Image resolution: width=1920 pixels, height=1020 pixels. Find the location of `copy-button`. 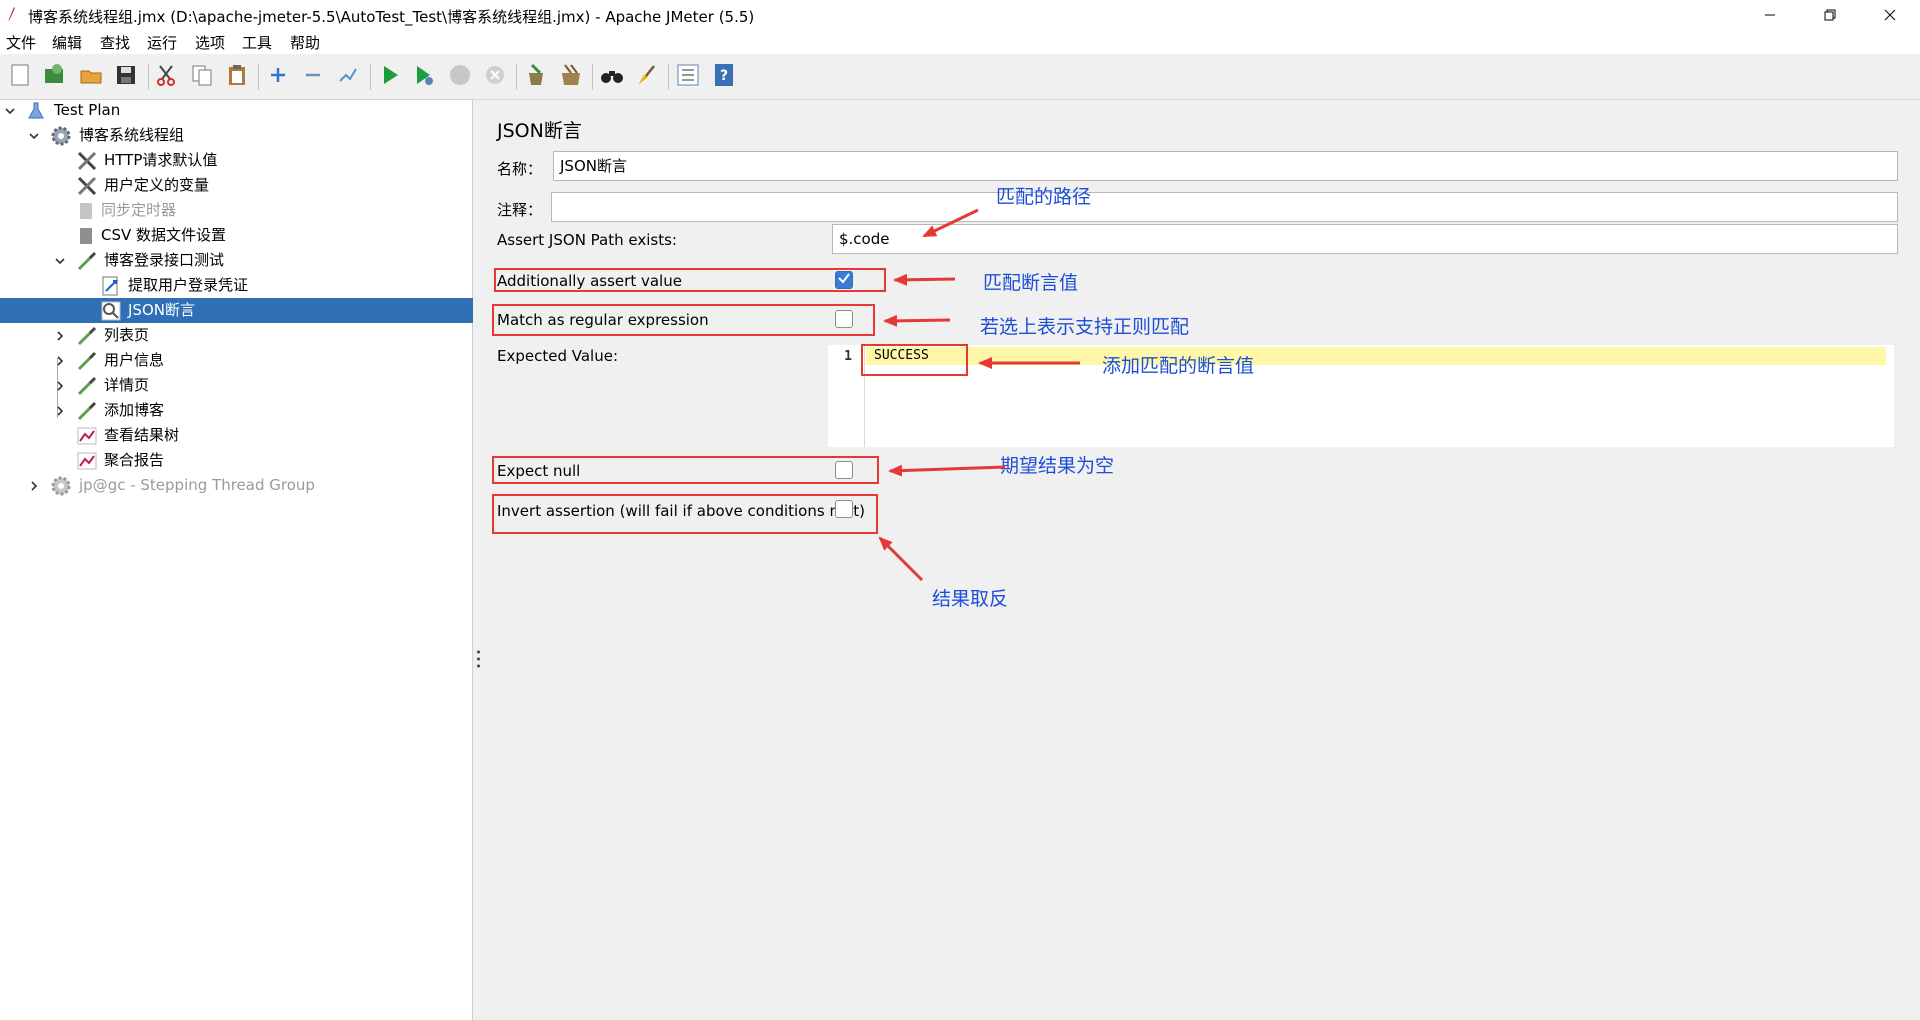

copy-button is located at coordinates (202, 77).